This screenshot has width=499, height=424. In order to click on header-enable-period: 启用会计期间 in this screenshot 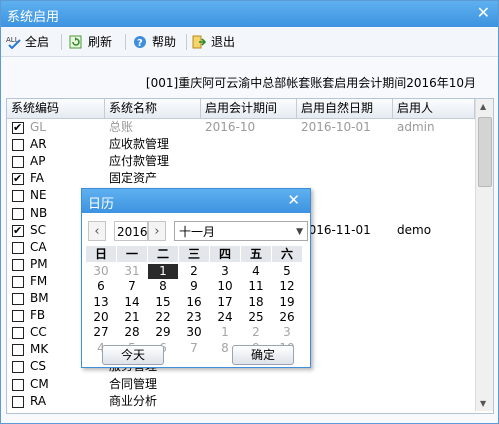, I will do `click(249, 108)`.